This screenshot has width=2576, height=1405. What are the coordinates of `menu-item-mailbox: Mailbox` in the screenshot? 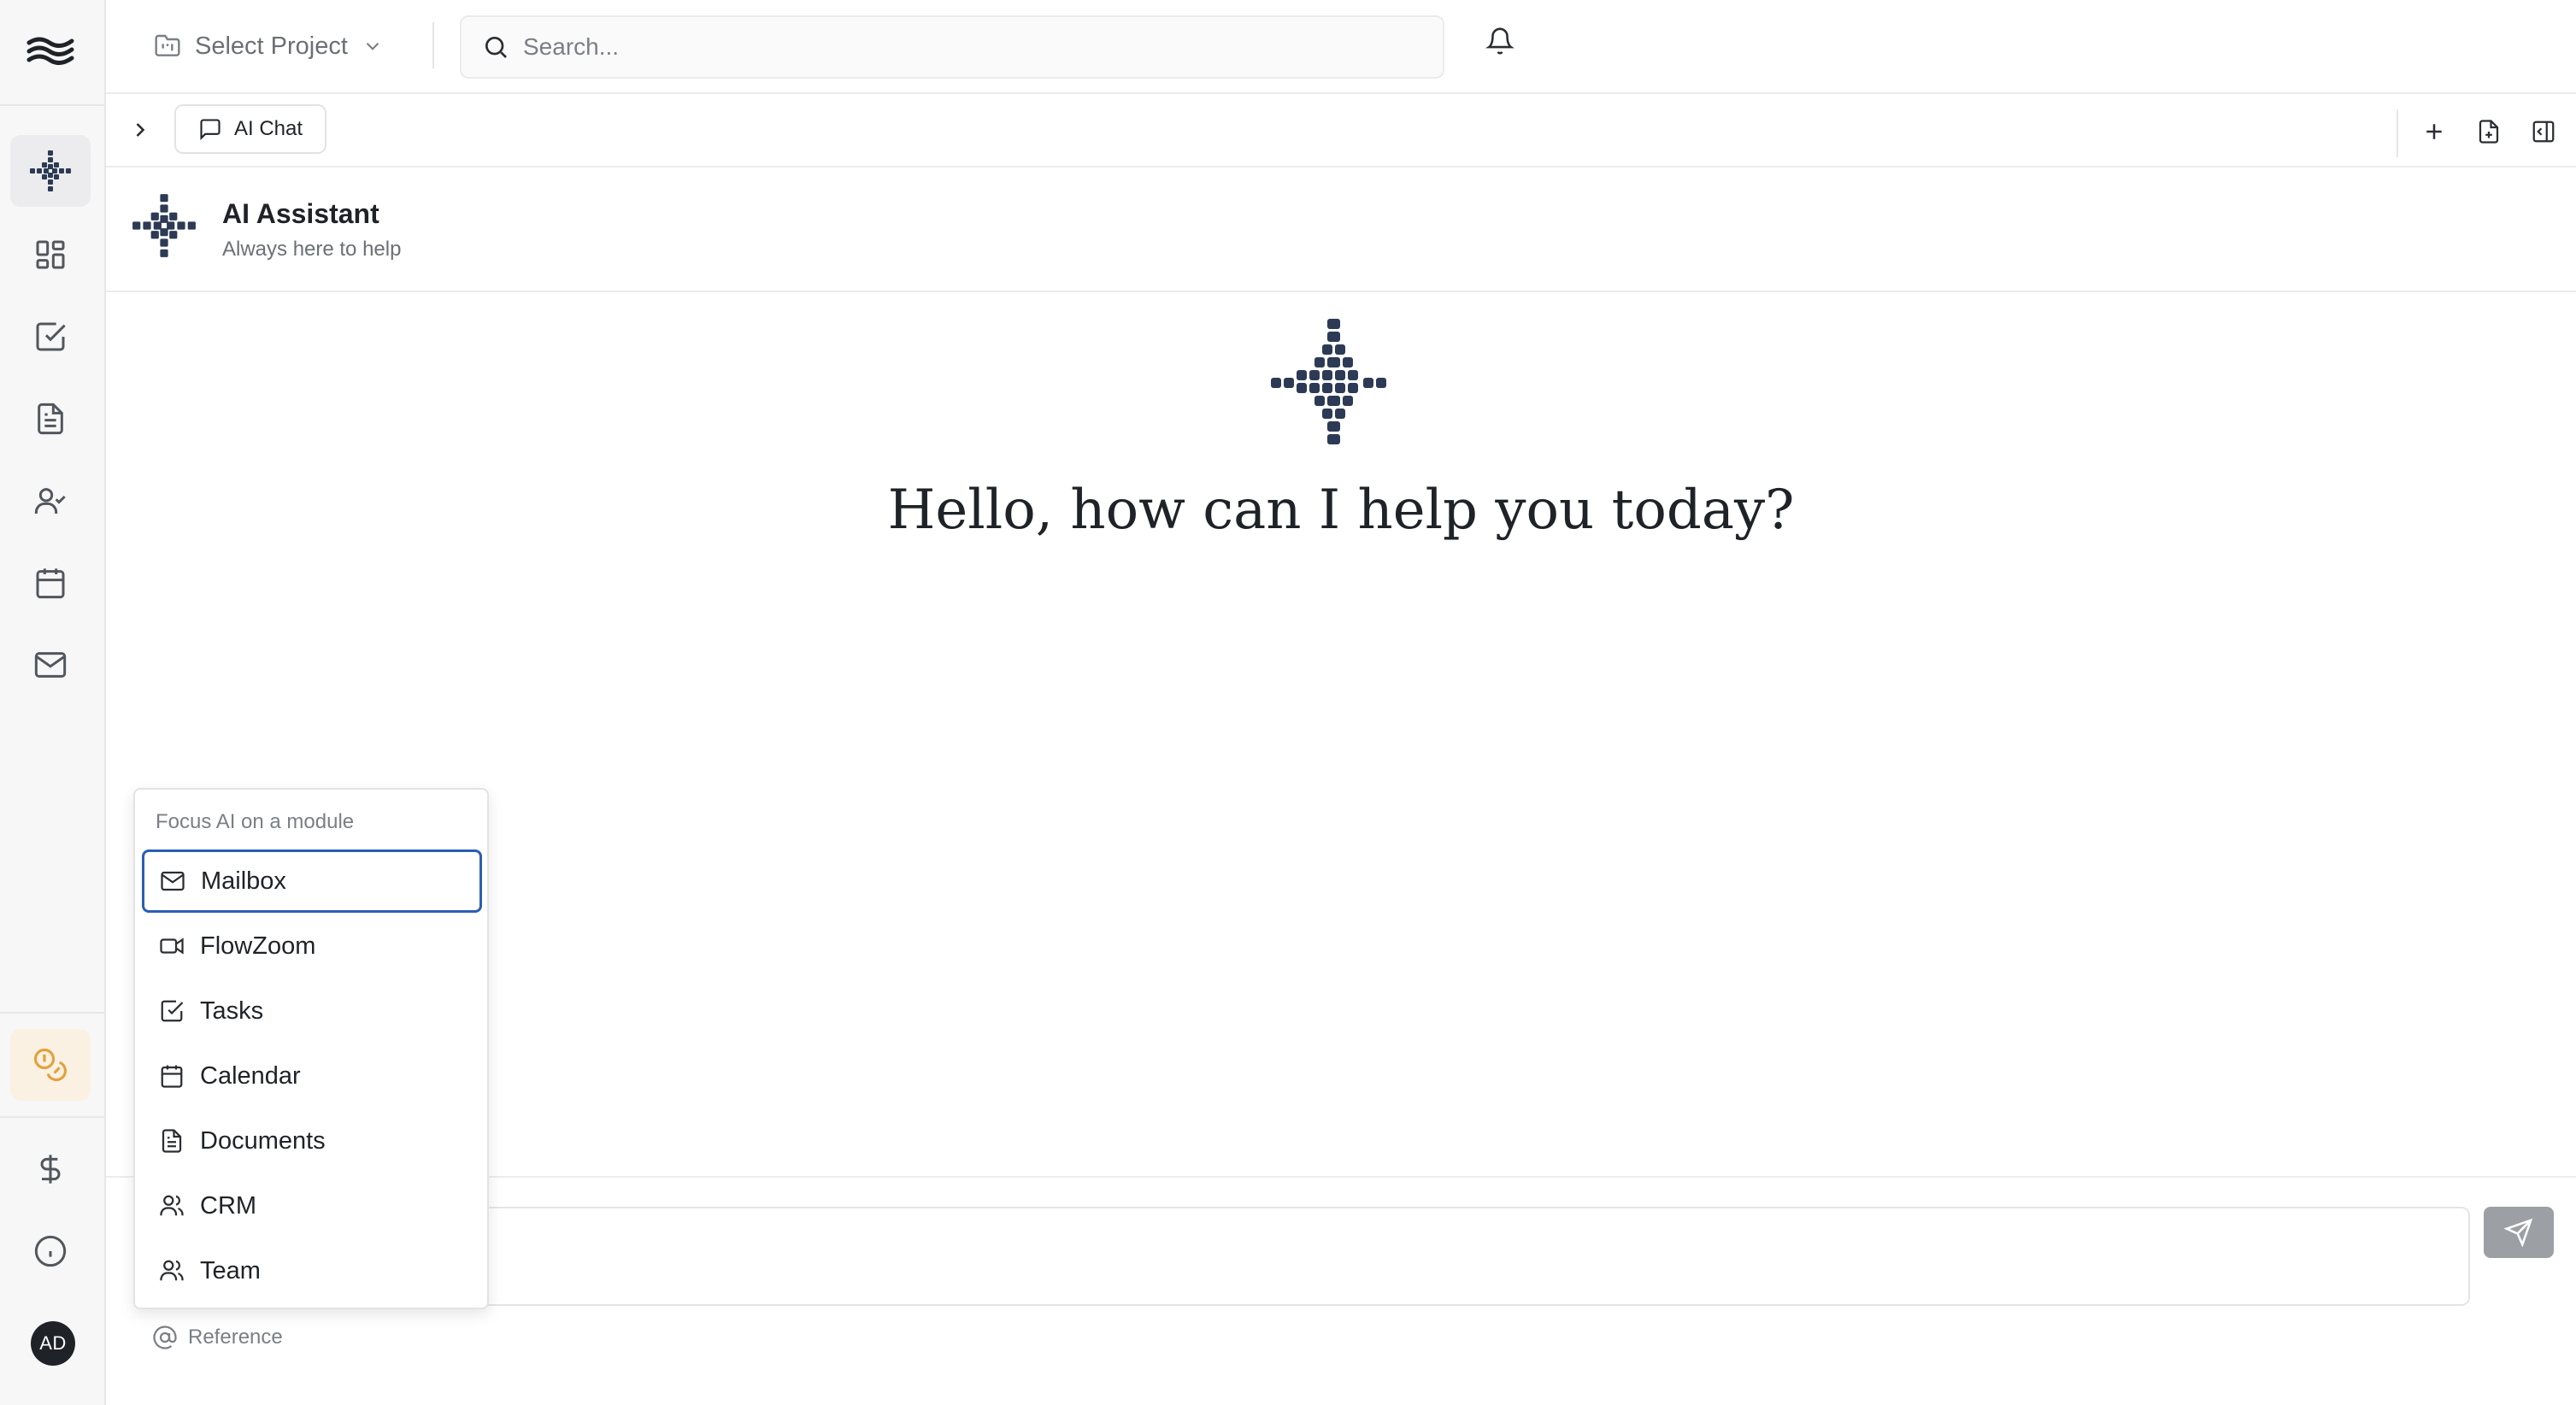 It's located at (312, 881).